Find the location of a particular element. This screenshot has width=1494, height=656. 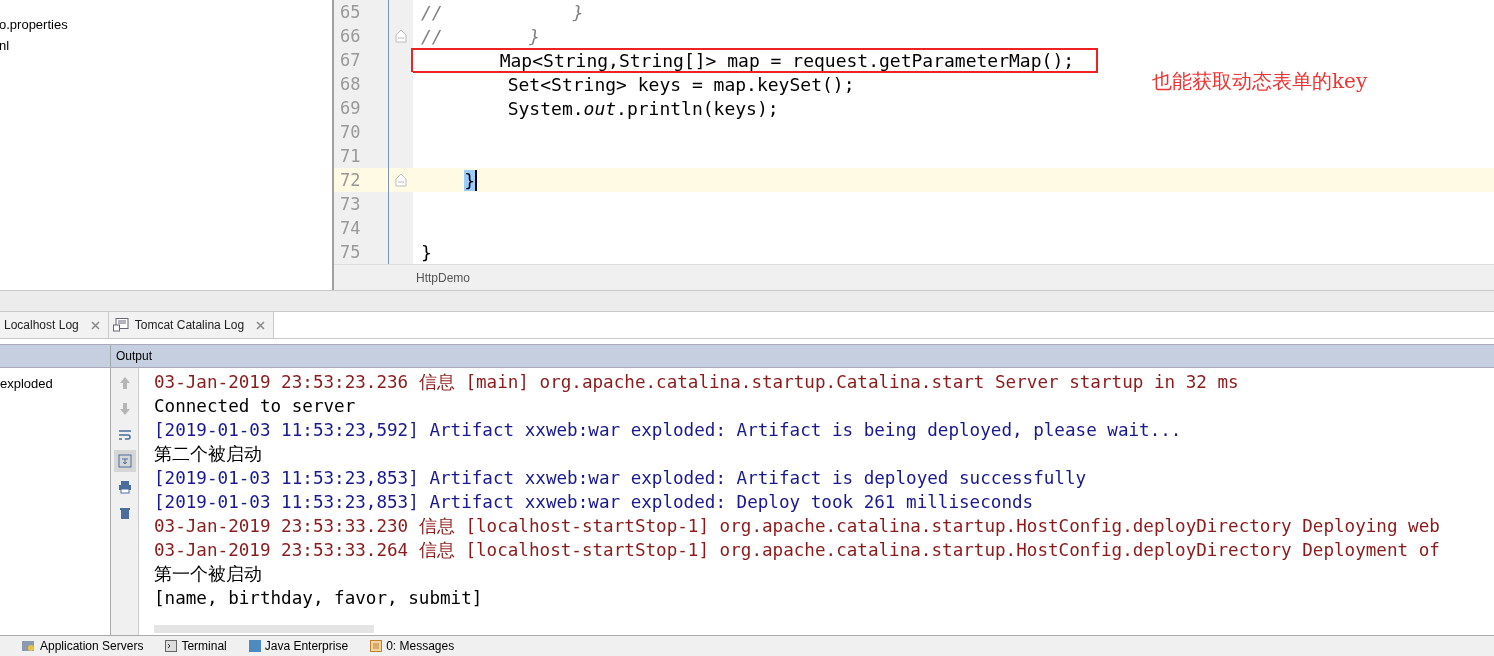

line-number: 68 is located at coordinates (361, 84).